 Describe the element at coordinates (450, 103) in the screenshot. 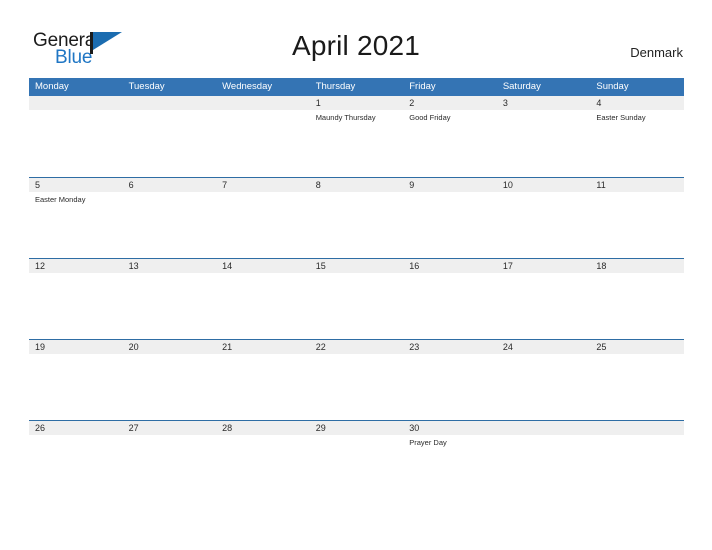

I see `day-number: 2` at that location.